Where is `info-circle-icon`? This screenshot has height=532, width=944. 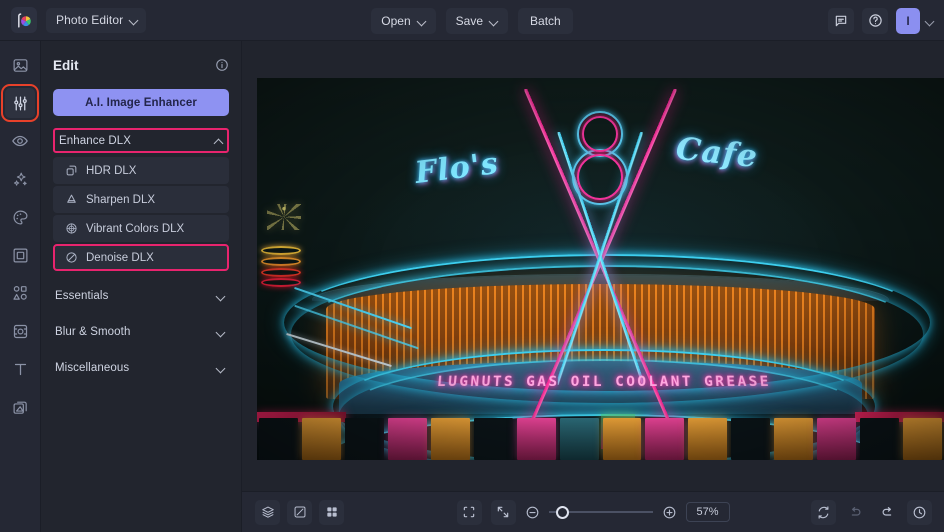
info-circle-icon is located at coordinates (222, 65).